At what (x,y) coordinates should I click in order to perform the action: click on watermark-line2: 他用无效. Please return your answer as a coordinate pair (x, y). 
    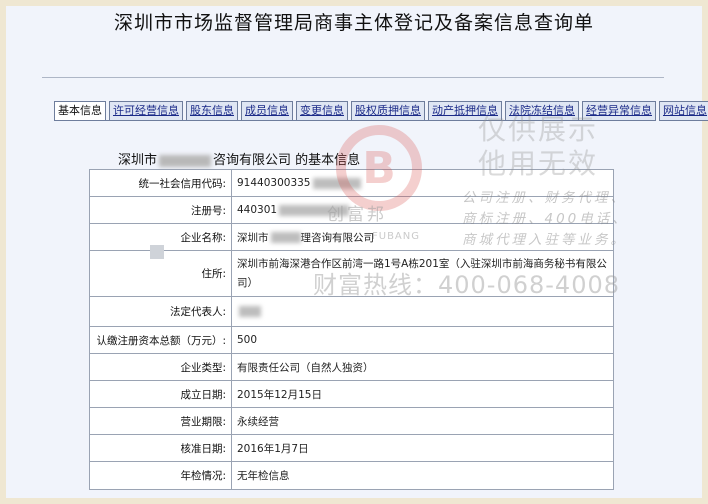
    Looking at the image, I should click on (538, 163).